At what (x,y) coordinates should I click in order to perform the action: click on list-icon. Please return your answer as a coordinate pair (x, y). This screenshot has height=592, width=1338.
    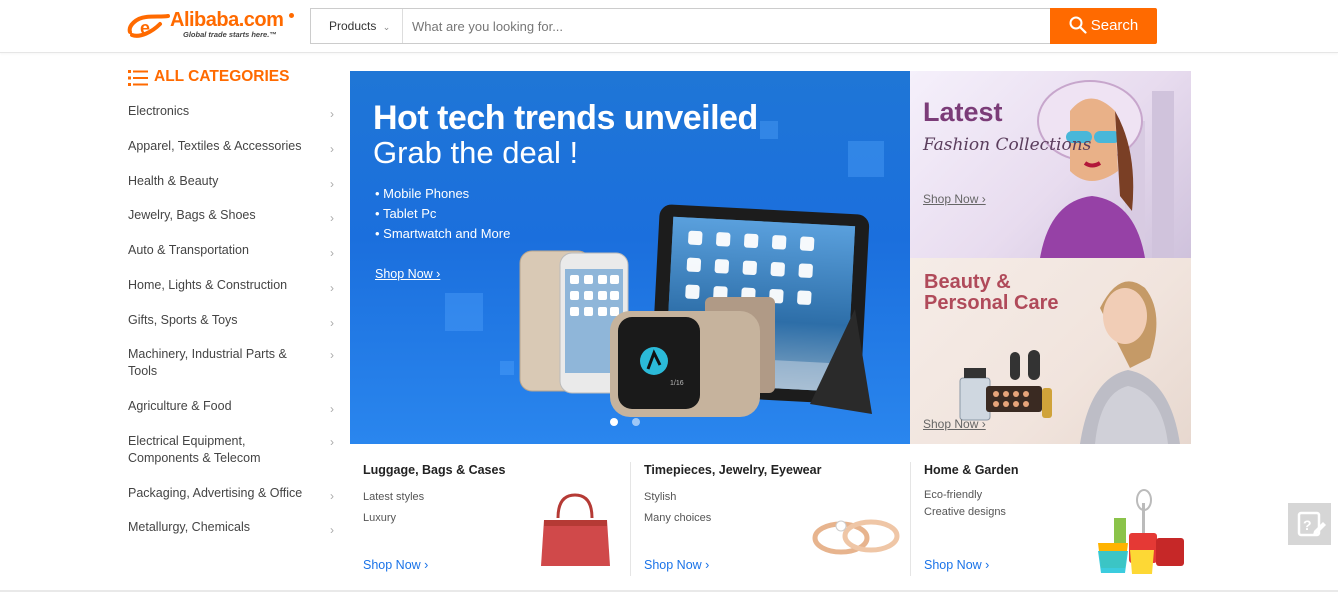
    Looking at the image, I should click on (138, 78).